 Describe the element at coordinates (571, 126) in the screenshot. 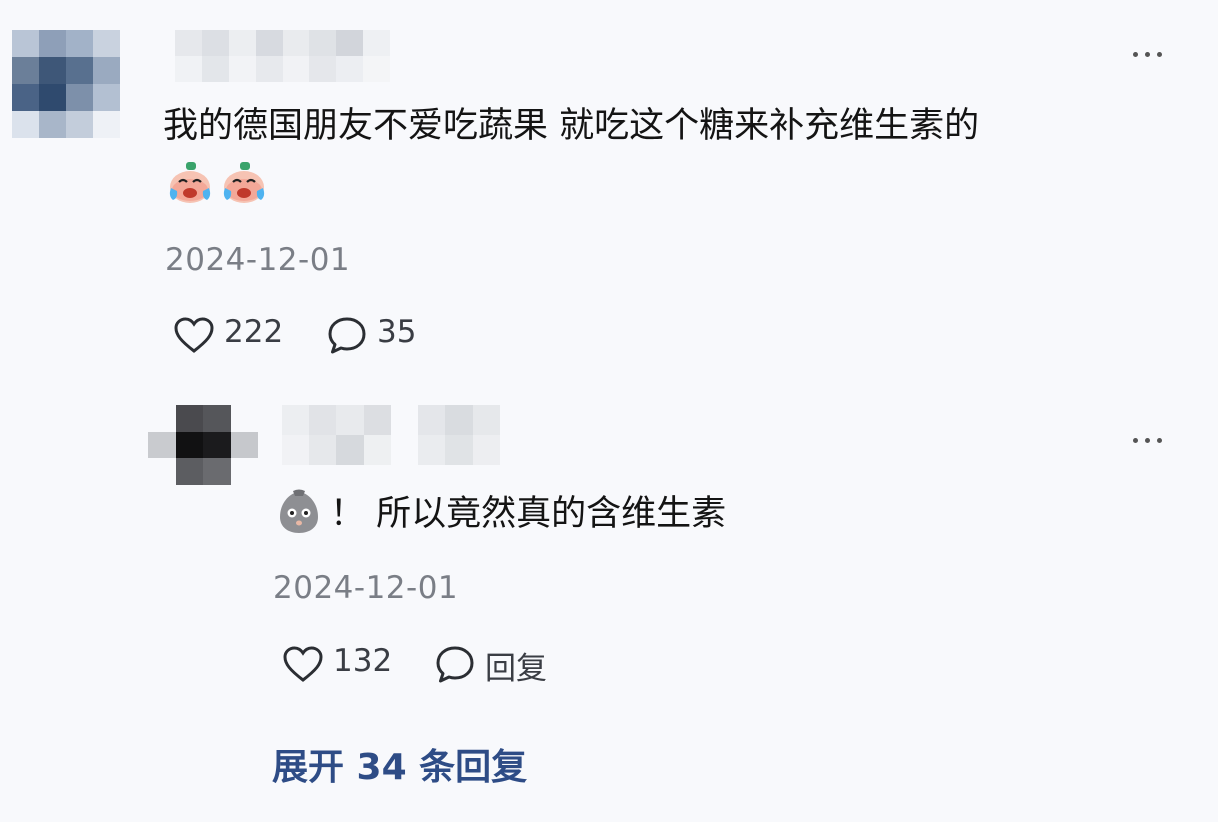

I see `comment-text: 我的德国朋友不爱吃蔬果 就吃这个糖来补充维生素的` at that location.